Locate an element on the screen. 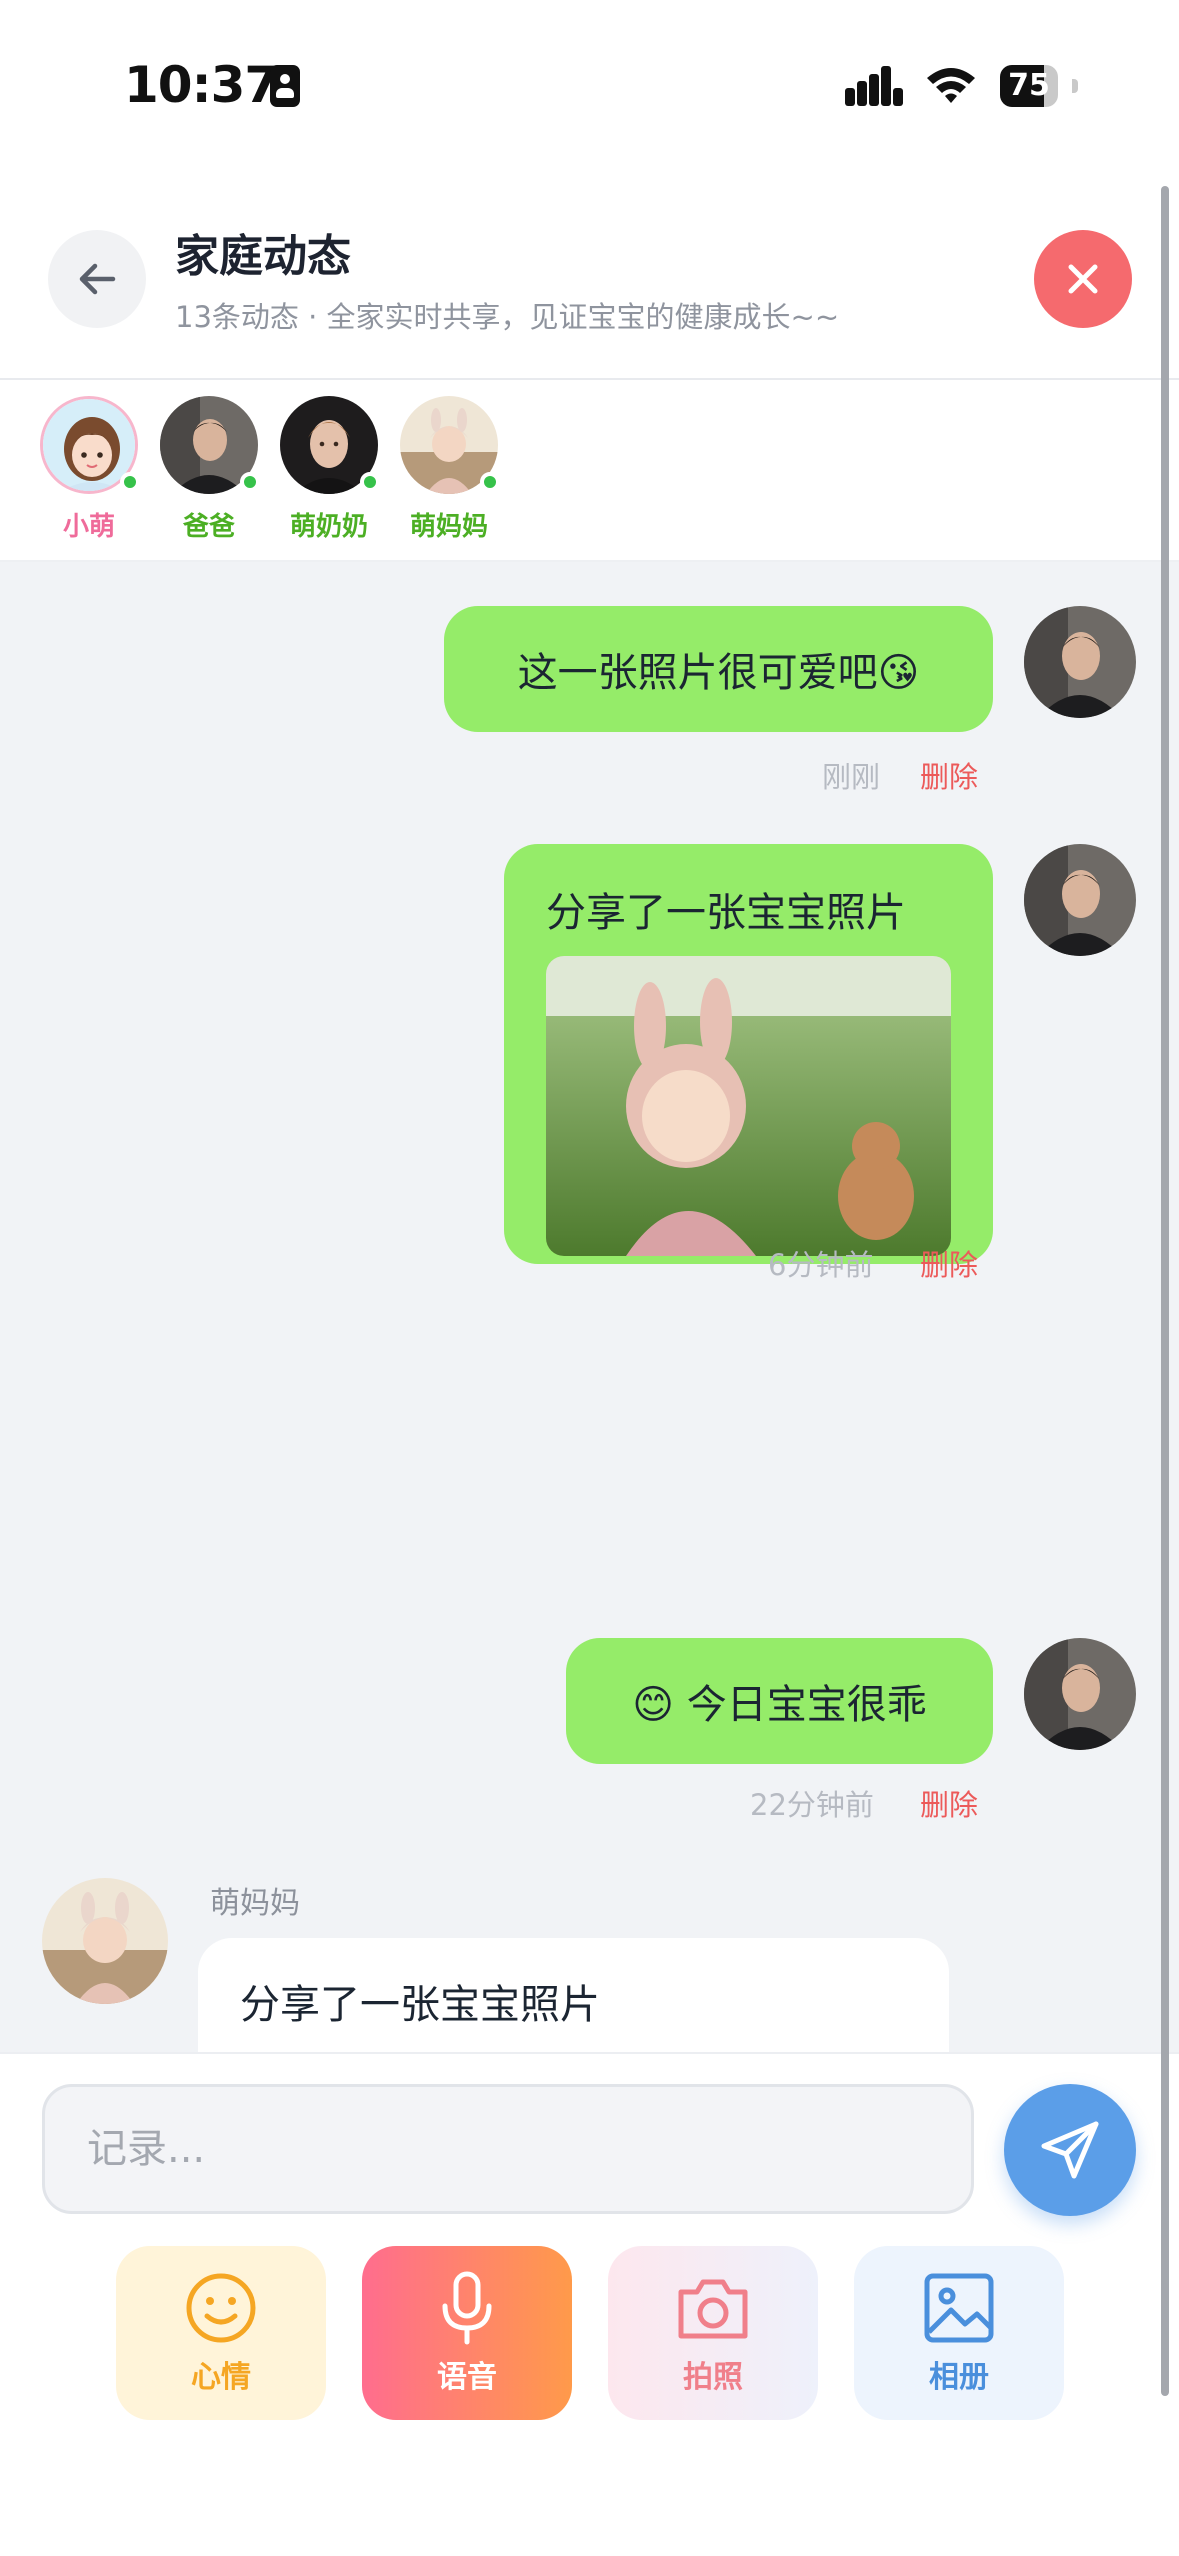  send-button is located at coordinates (1070, 2150).